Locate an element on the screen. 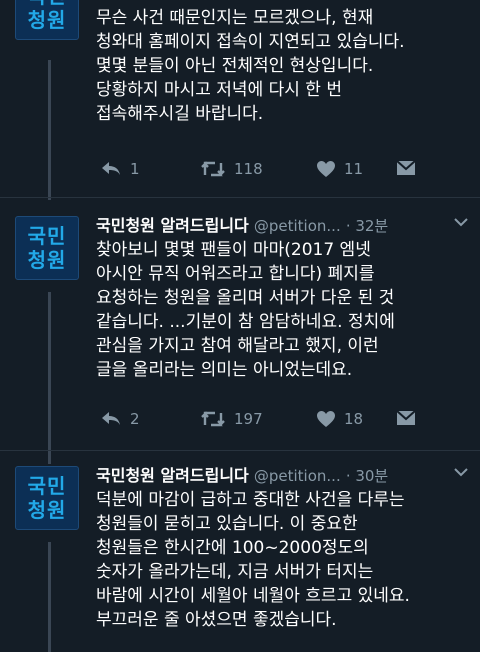 This screenshot has height=652, width=480. reply-button: 1 is located at coordinates (120, 169).